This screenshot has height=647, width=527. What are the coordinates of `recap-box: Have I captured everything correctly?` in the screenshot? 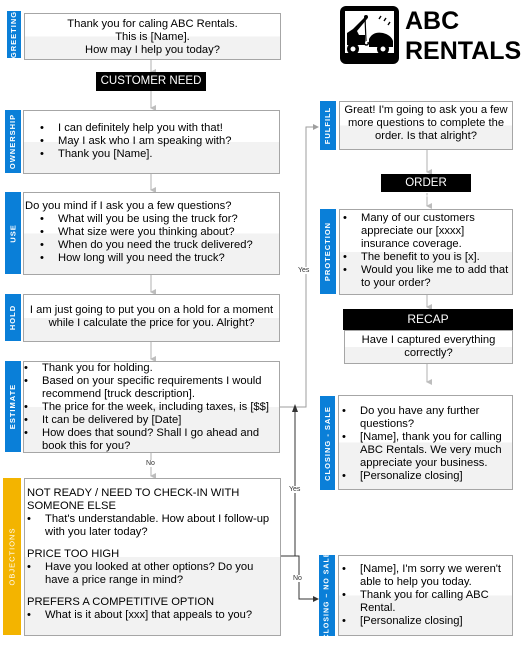 It's located at (428, 347).